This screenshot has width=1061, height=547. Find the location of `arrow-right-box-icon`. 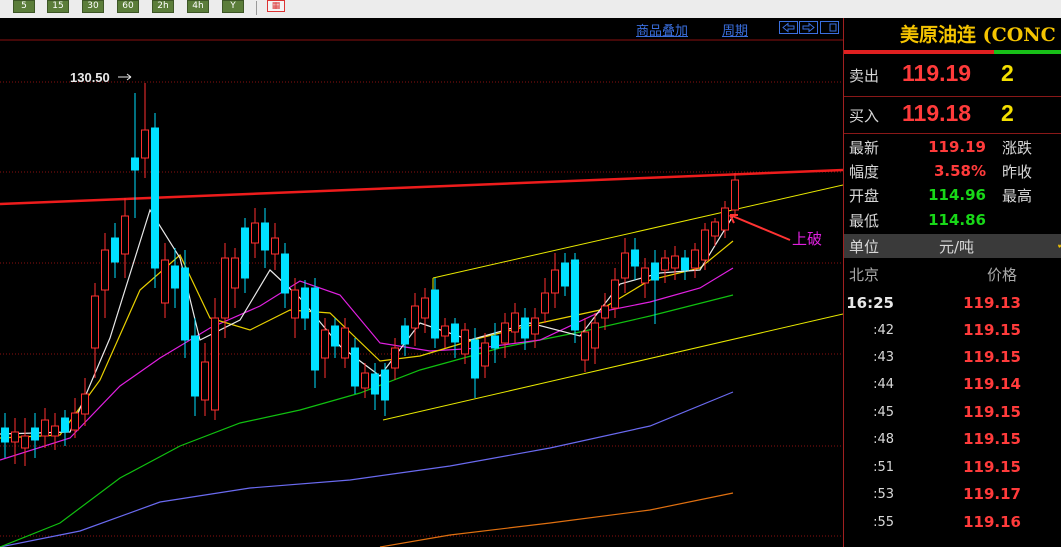

arrow-right-box-icon is located at coordinates (808, 27).